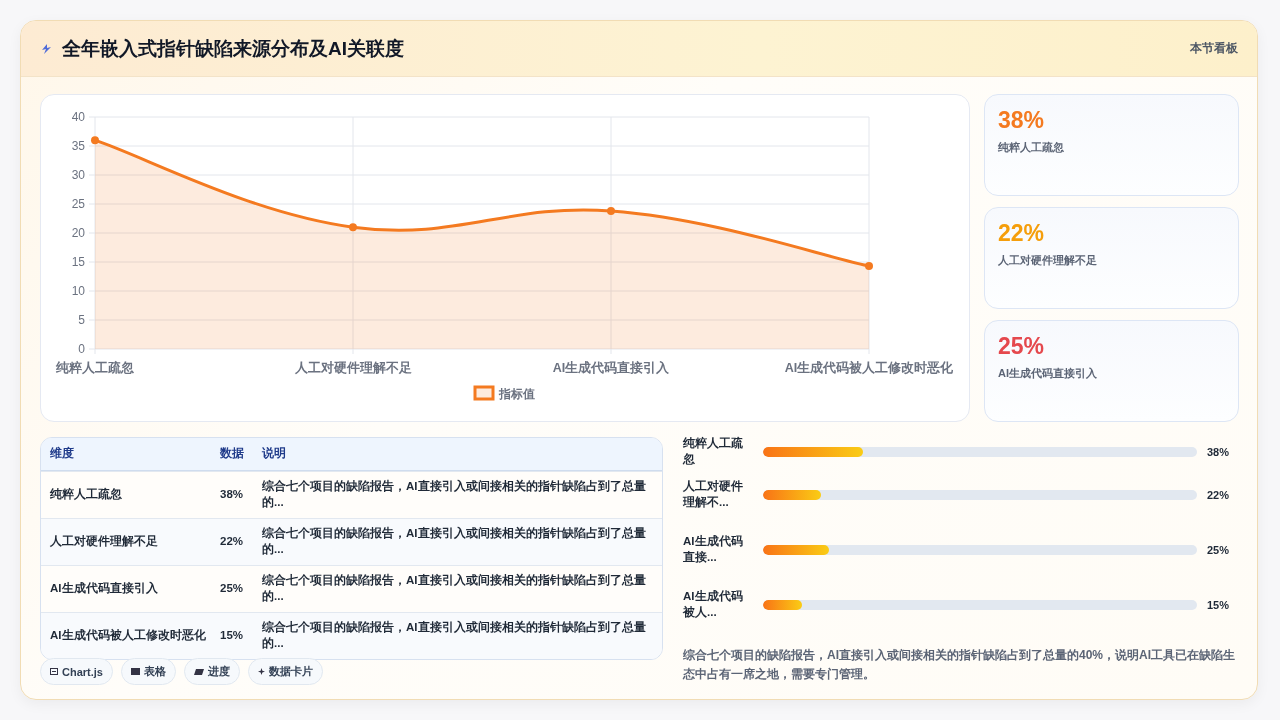  Describe the element at coordinates (1031, 147) in the screenshot. I see `stat-label: 纯粹人工疏忽` at that location.